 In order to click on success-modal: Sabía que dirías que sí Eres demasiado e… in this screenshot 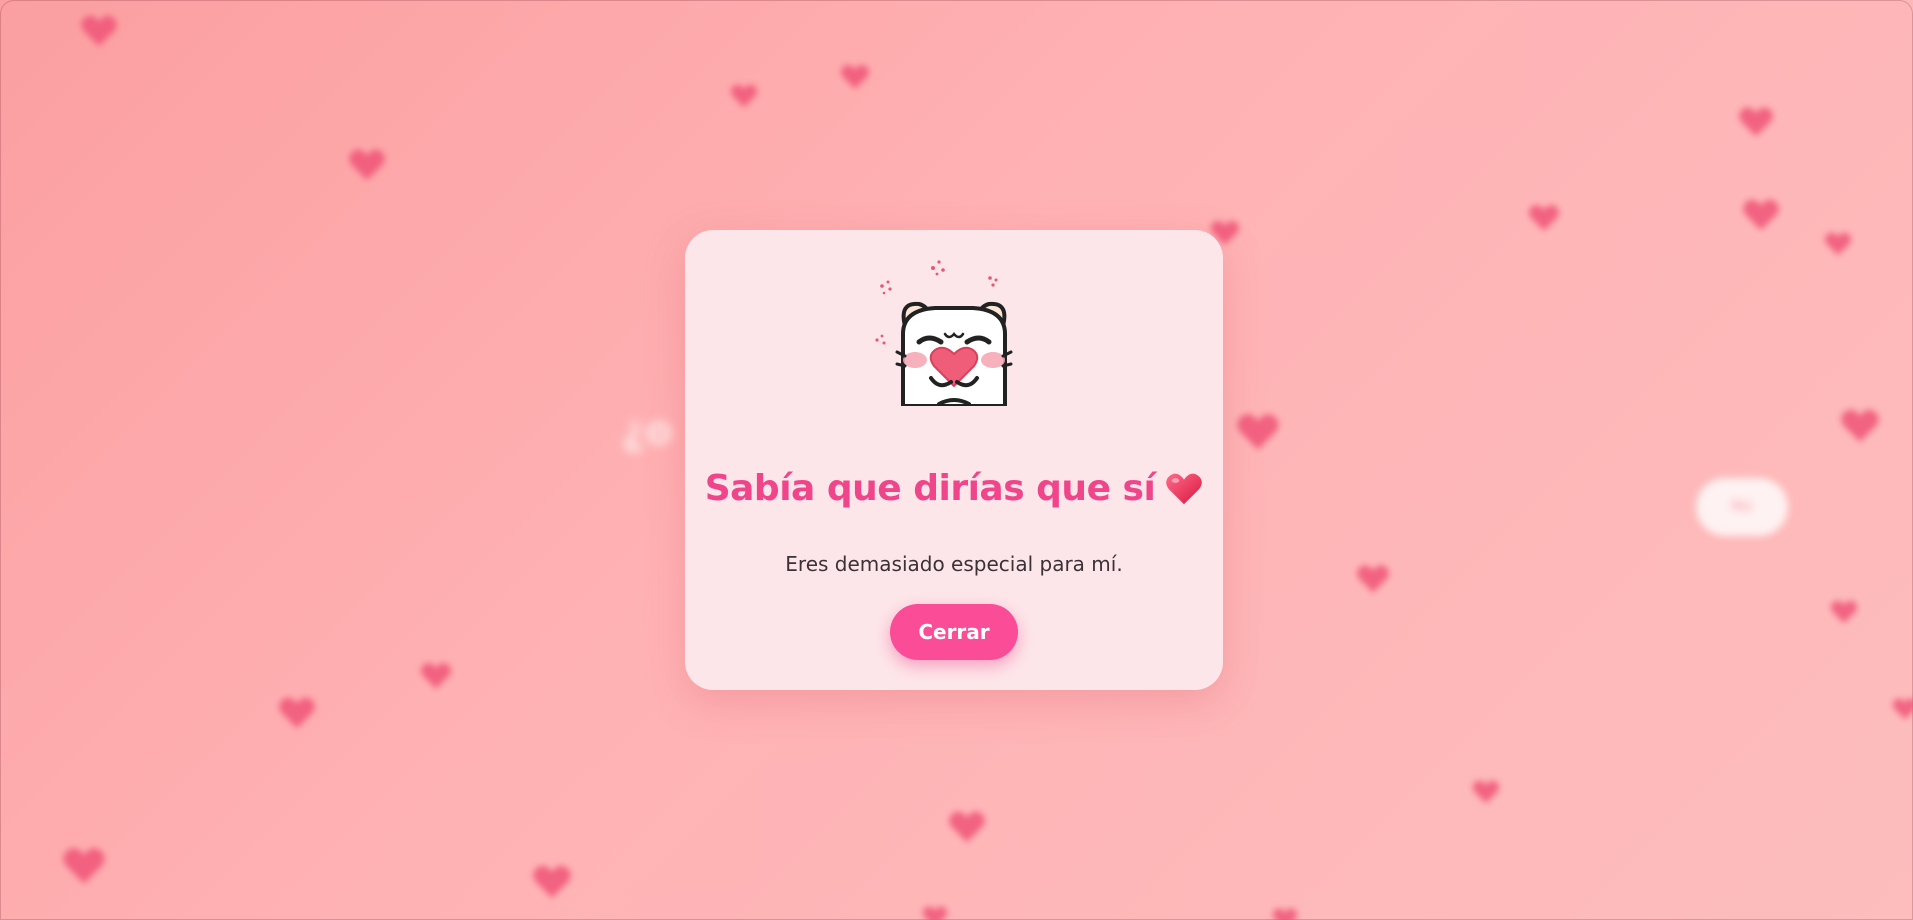, I will do `click(954, 460)`.